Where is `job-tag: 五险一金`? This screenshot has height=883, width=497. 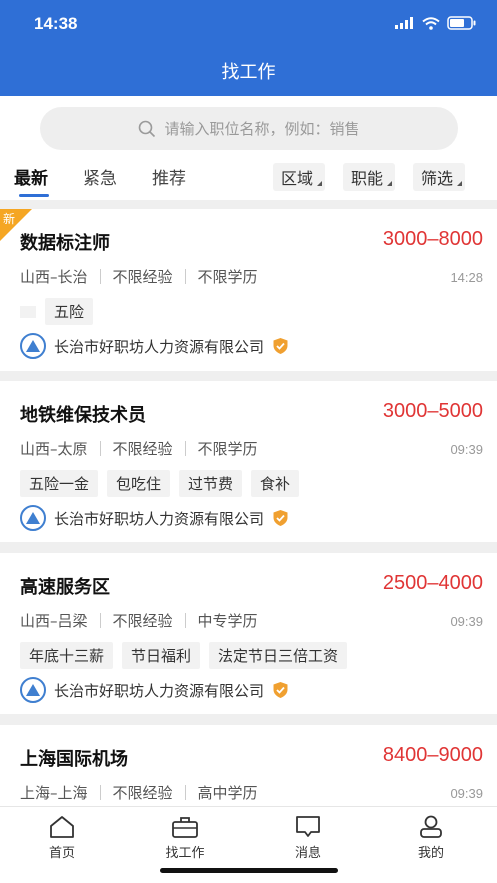
job-tag: 五险一金 is located at coordinates (59, 483).